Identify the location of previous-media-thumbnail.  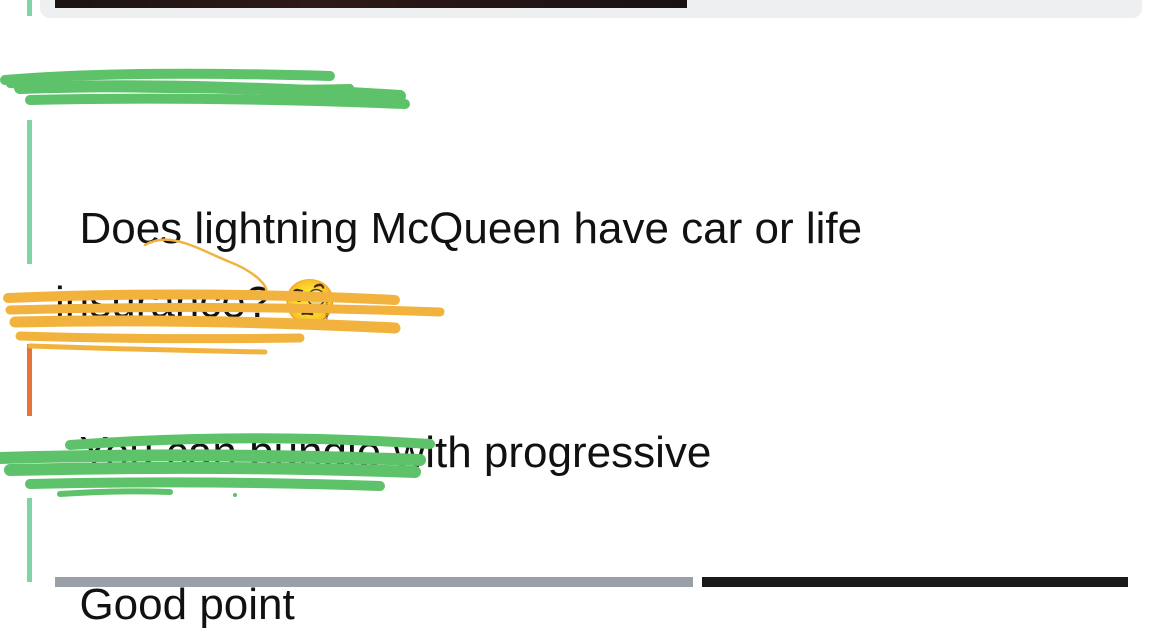
(371, 4).